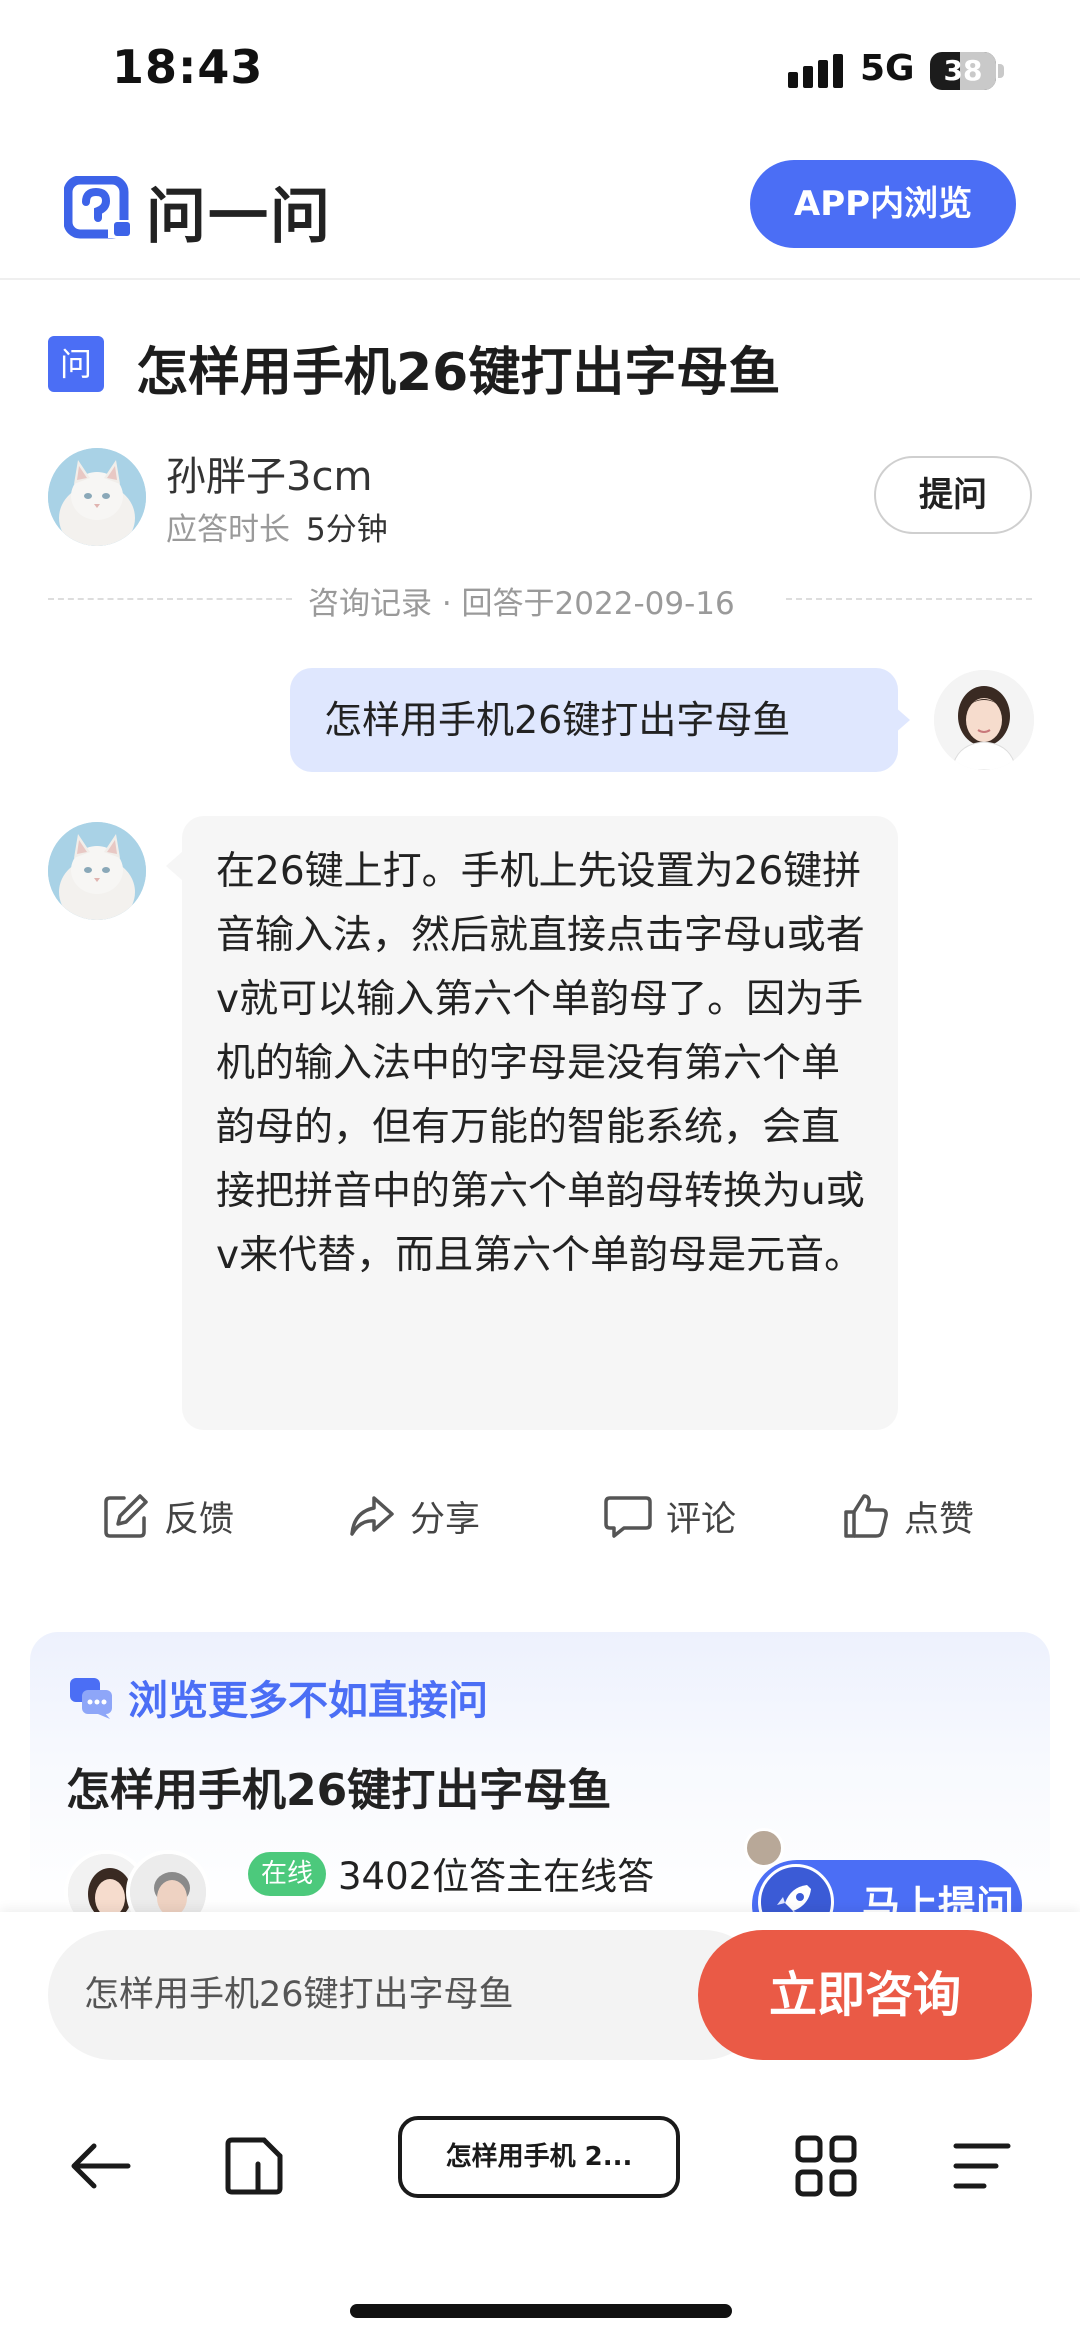 Image resolution: width=1080 pixels, height=2337 pixels. I want to click on share-icon, so click(372, 1516).